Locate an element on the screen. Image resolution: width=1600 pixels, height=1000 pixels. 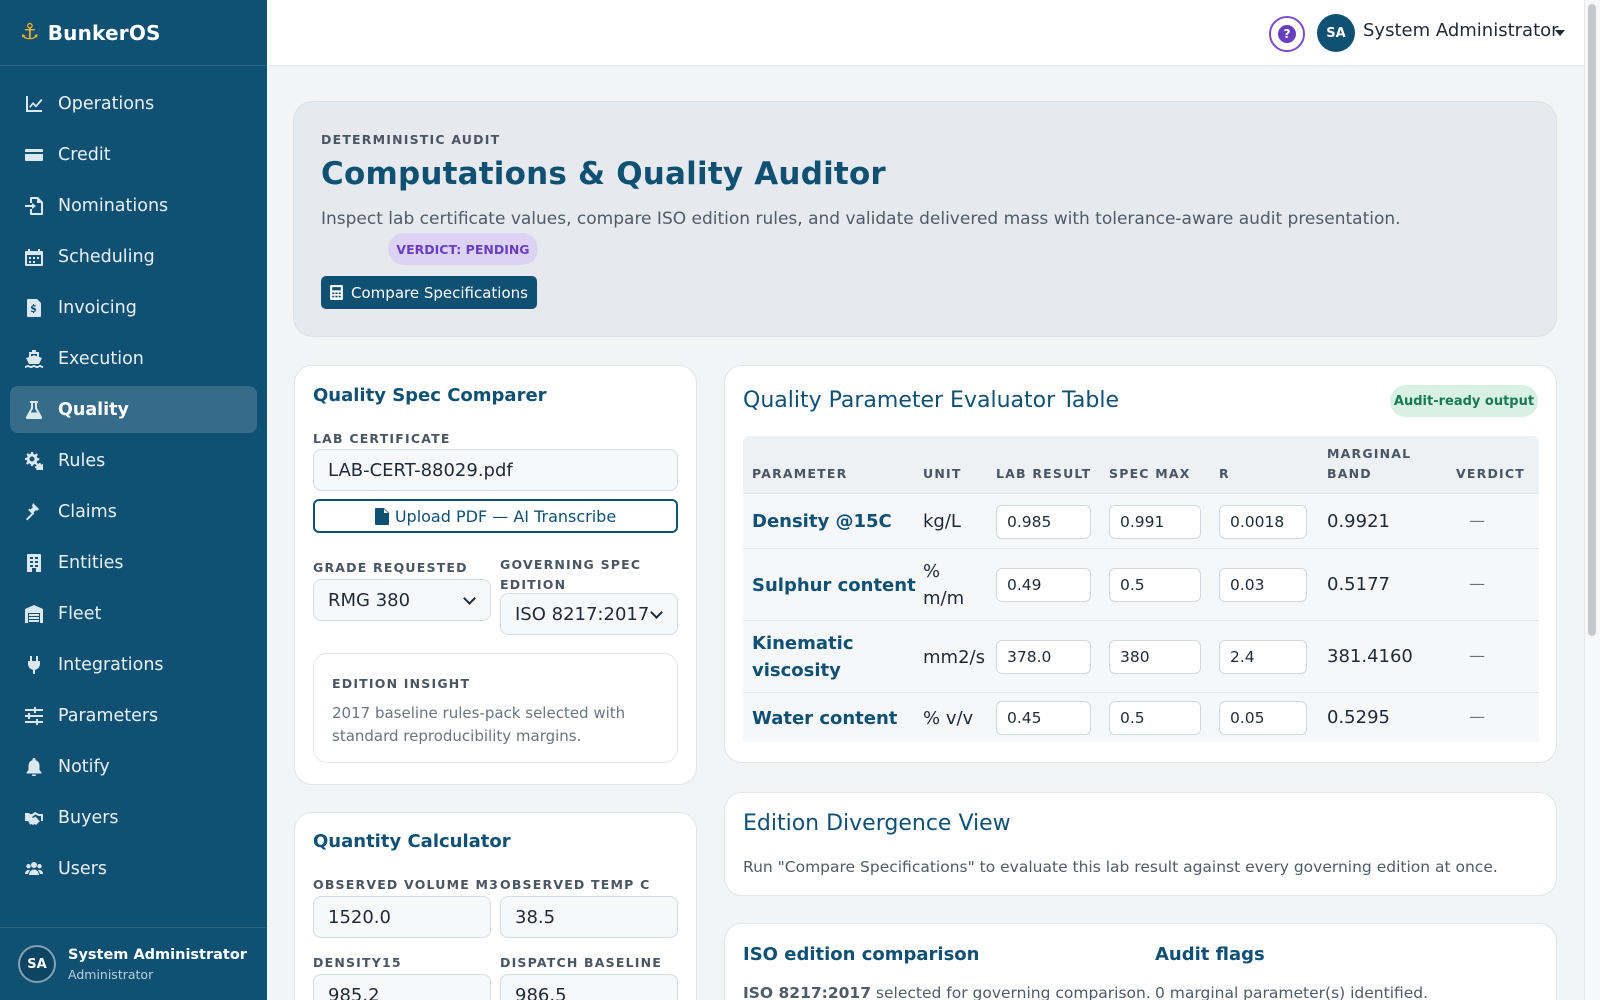
users-icon is located at coordinates (34, 869).